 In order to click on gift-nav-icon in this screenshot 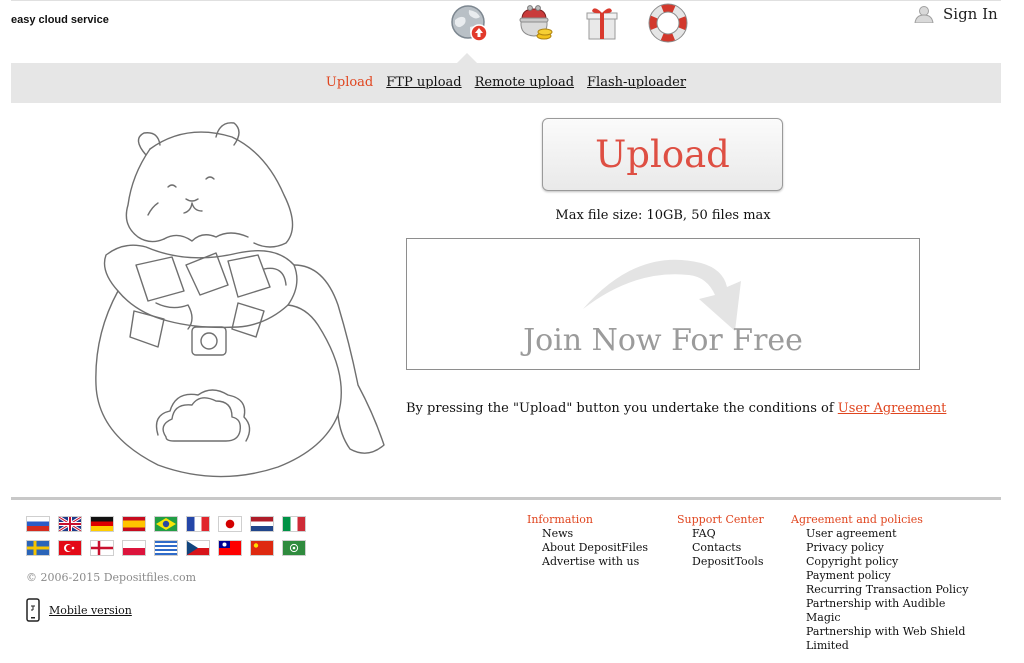, I will do `click(602, 23)`.